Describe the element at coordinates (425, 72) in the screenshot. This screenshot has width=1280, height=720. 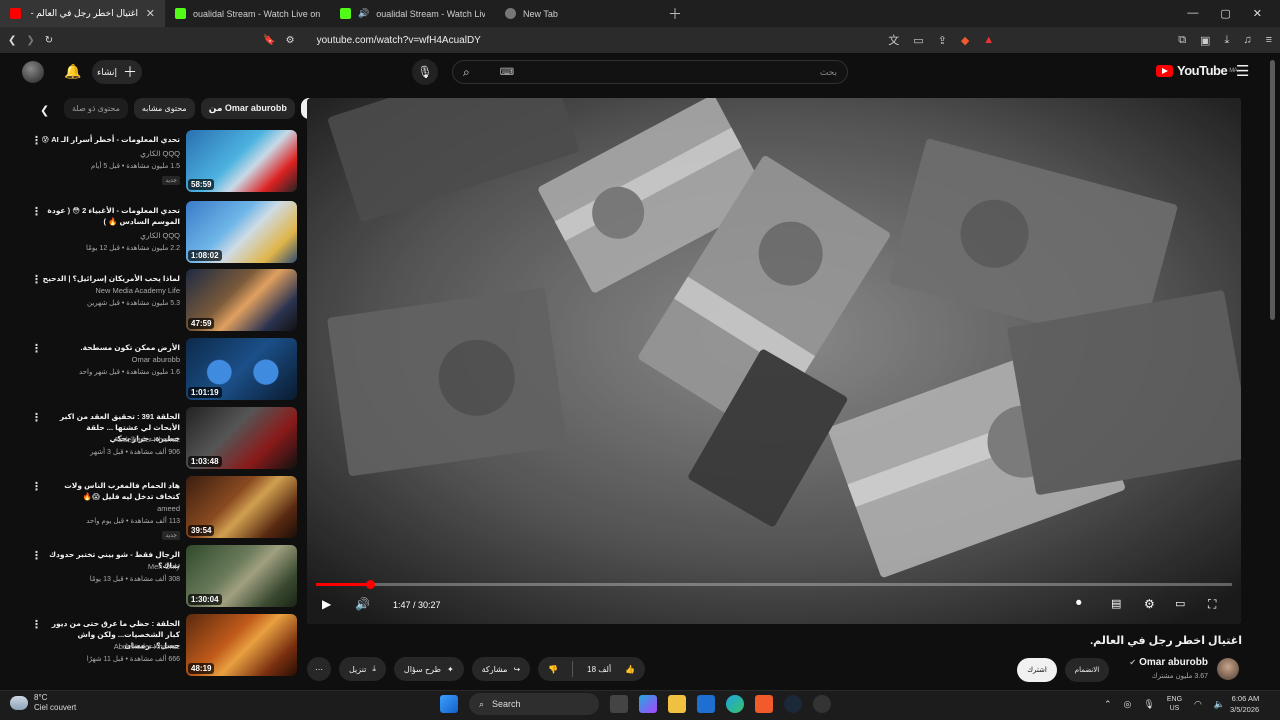
I see `voice-search-button: 🎙` at that location.